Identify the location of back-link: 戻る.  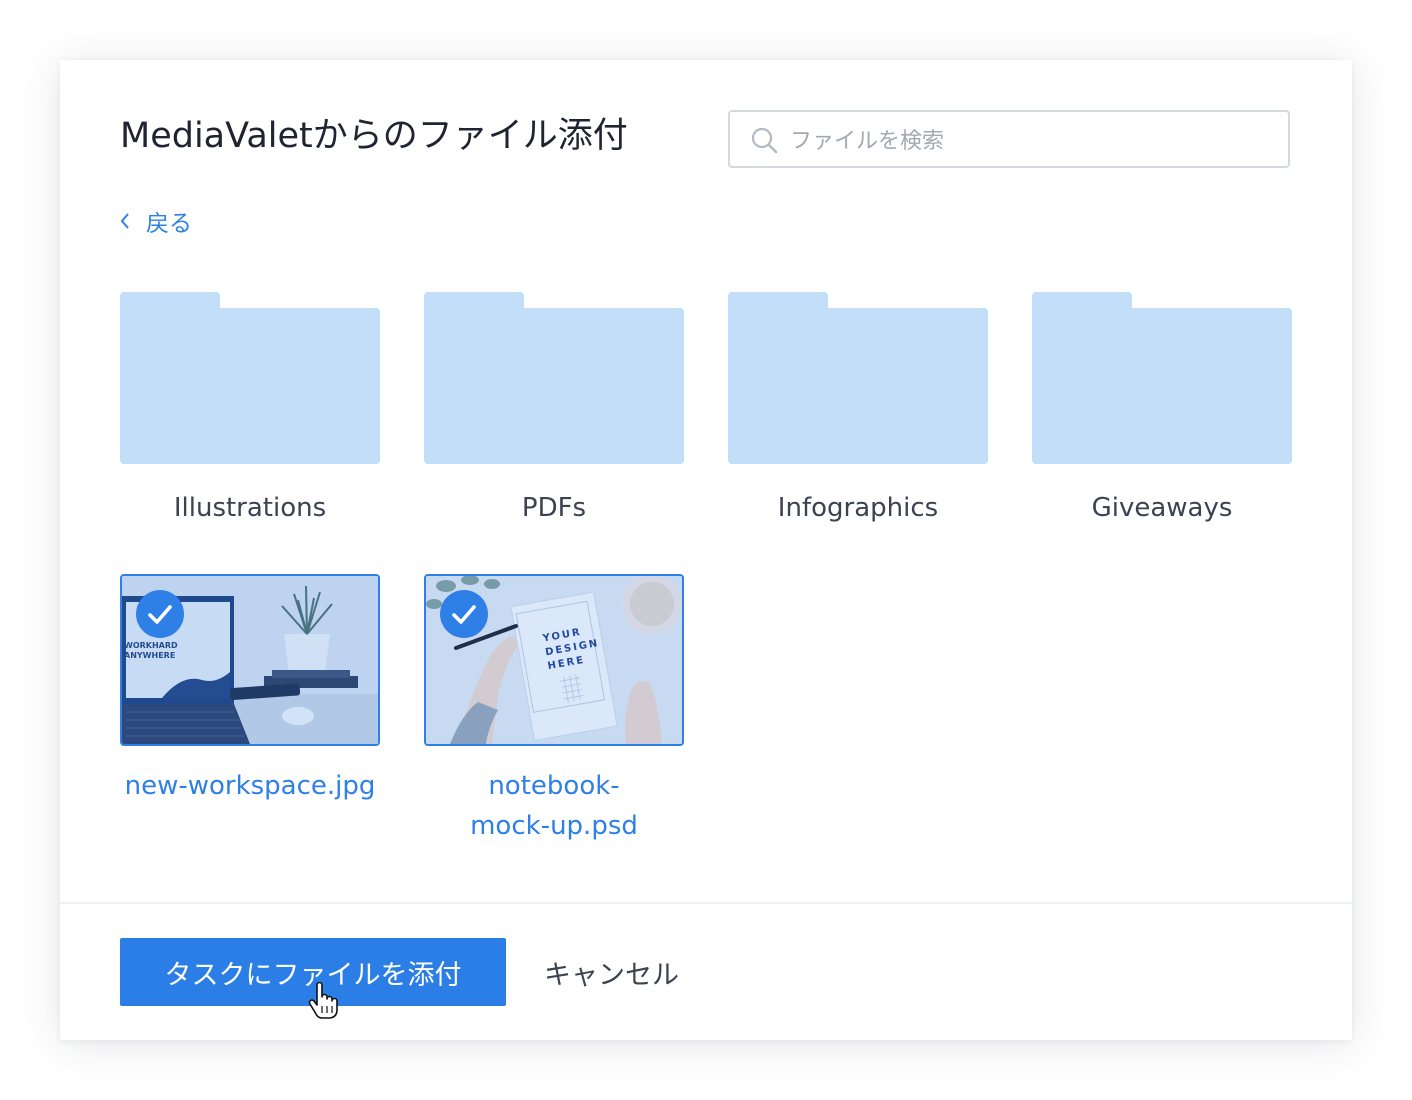
(155, 221).